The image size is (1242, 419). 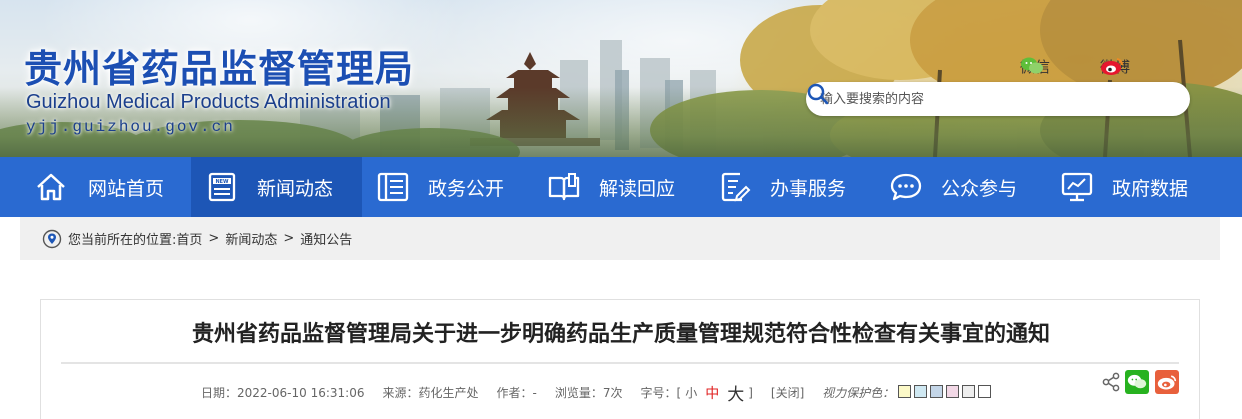 What do you see at coordinates (735, 392) in the screenshot?
I see `font-size-large: 大` at bounding box center [735, 392].